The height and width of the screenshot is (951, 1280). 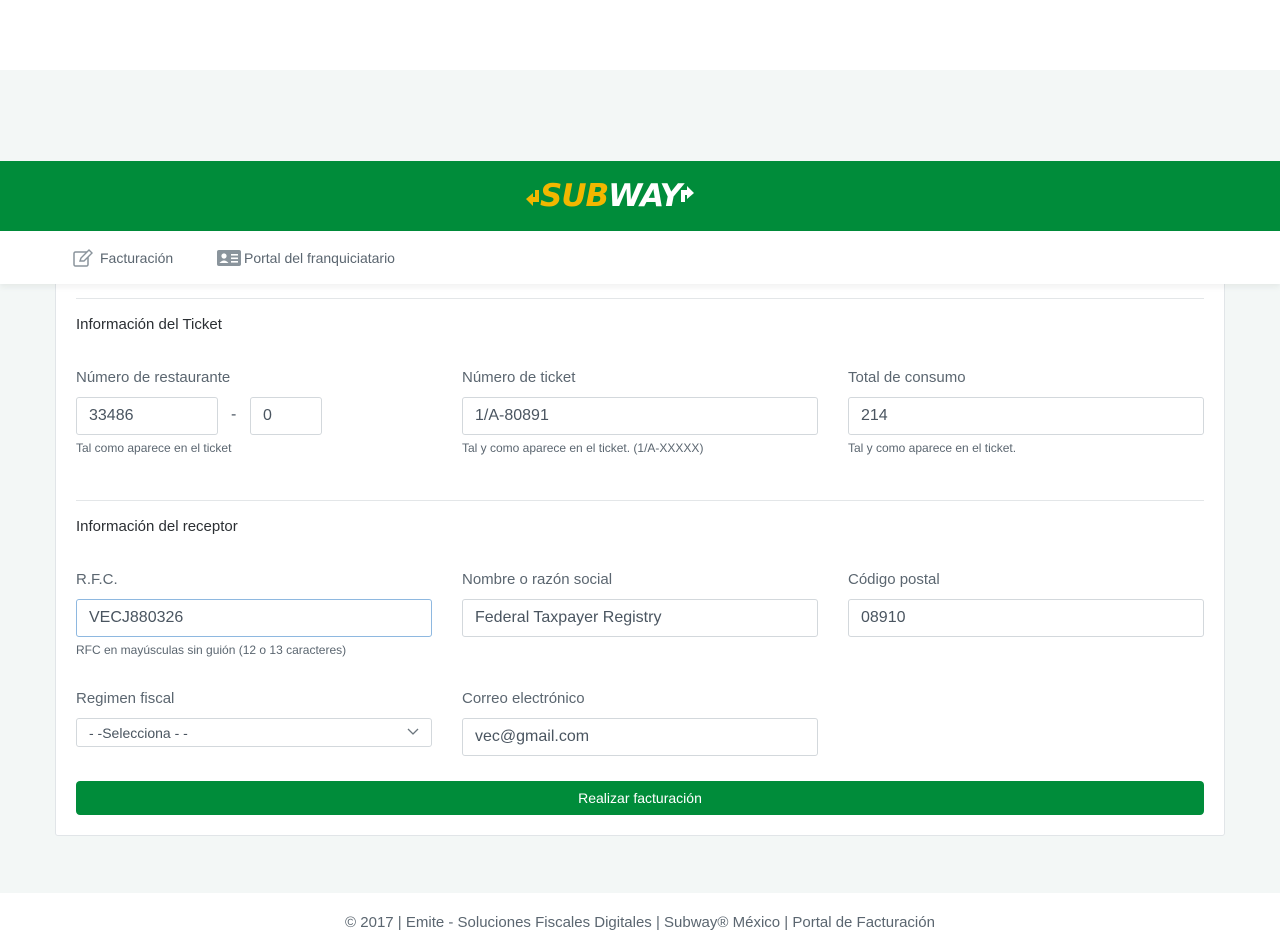 What do you see at coordinates (138, 732) in the screenshot?
I see `tax-regime-selected-value: - -Selecciona - -` at bounding box center [138, 732].